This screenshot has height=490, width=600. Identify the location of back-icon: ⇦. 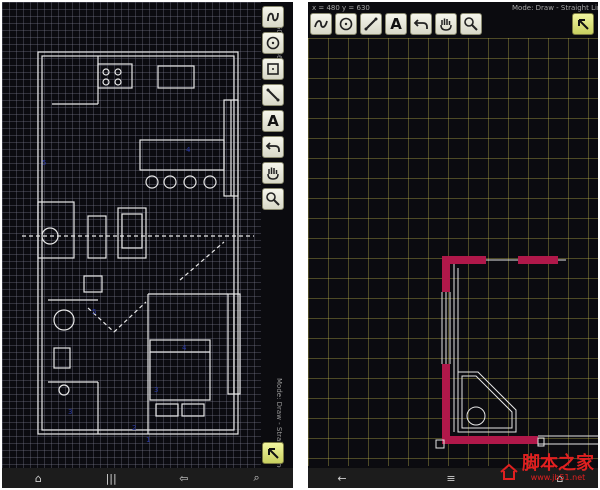
(184, 478).